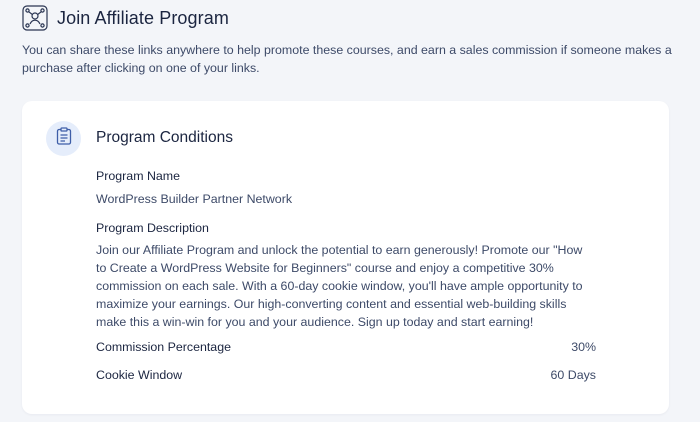 The height and width of the screenshot is (422, 700). What do you see at coordinates (138, 176) in the screenshot?
I see `program-name-label: Program Name` at bounding box center [138, 176].